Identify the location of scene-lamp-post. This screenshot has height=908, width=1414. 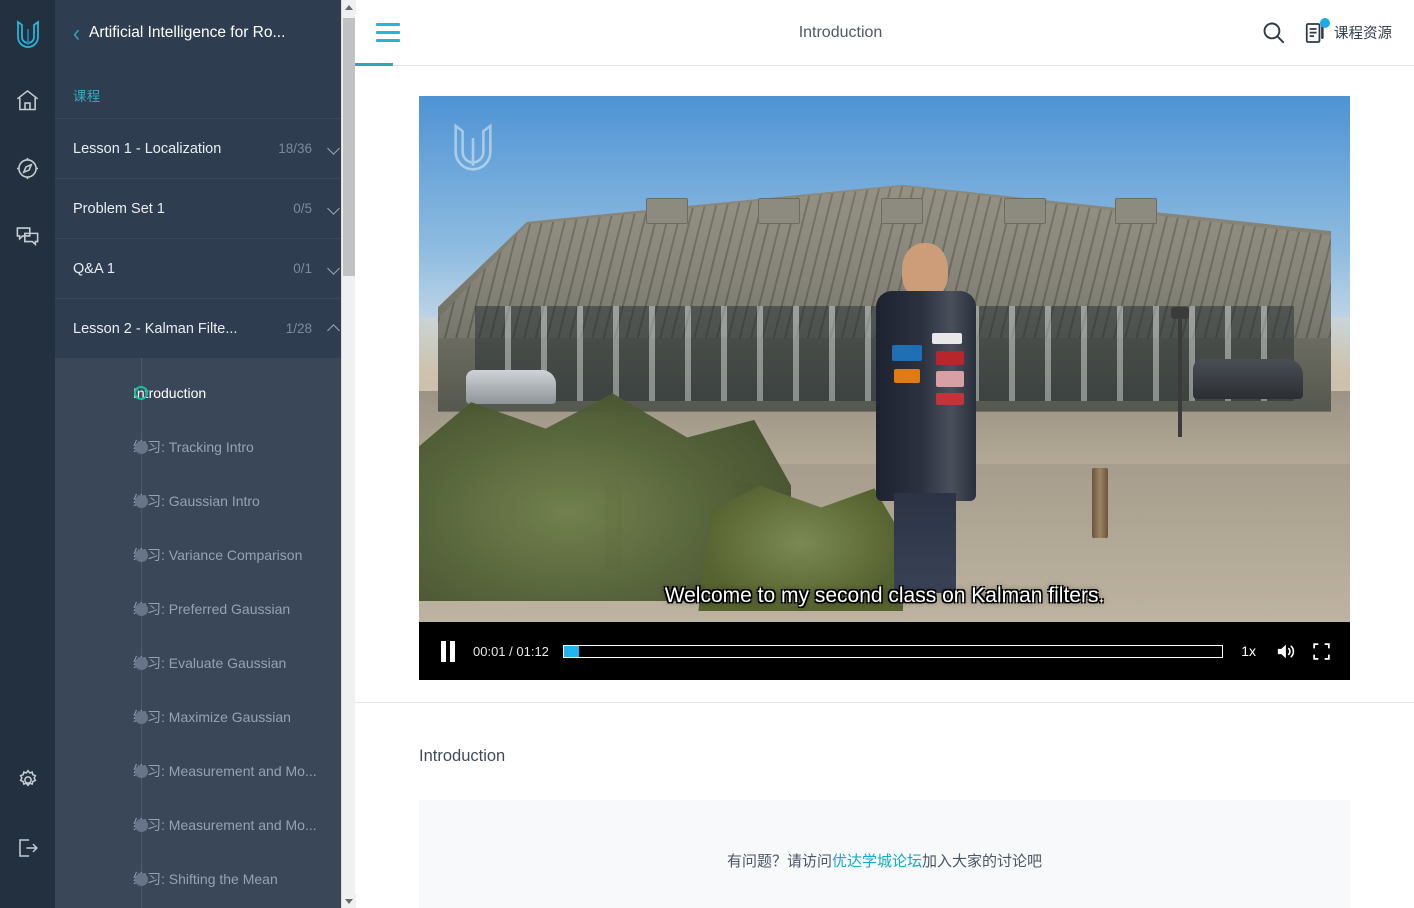
(1180, 371).